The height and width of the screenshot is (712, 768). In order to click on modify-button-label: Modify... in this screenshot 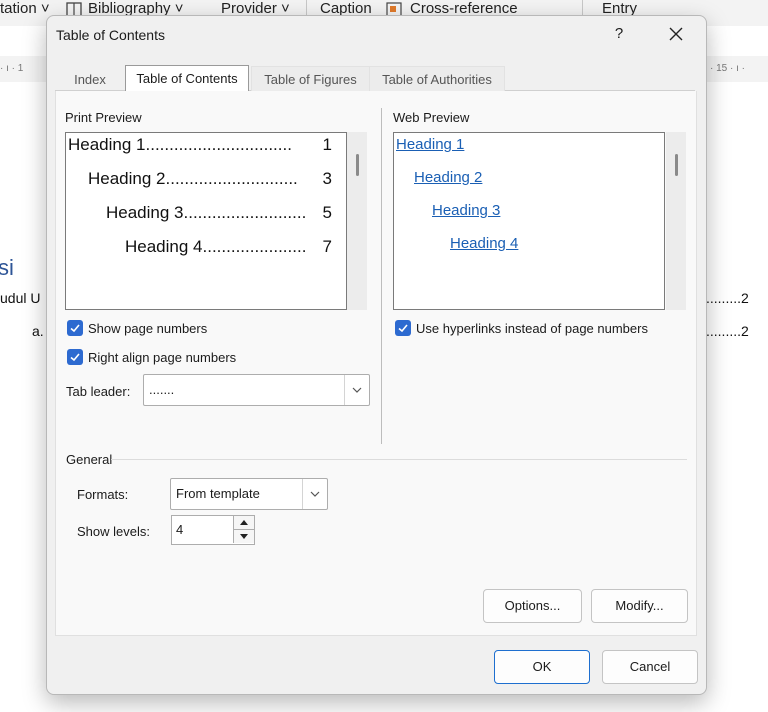, I will do `click(639, 605)`.